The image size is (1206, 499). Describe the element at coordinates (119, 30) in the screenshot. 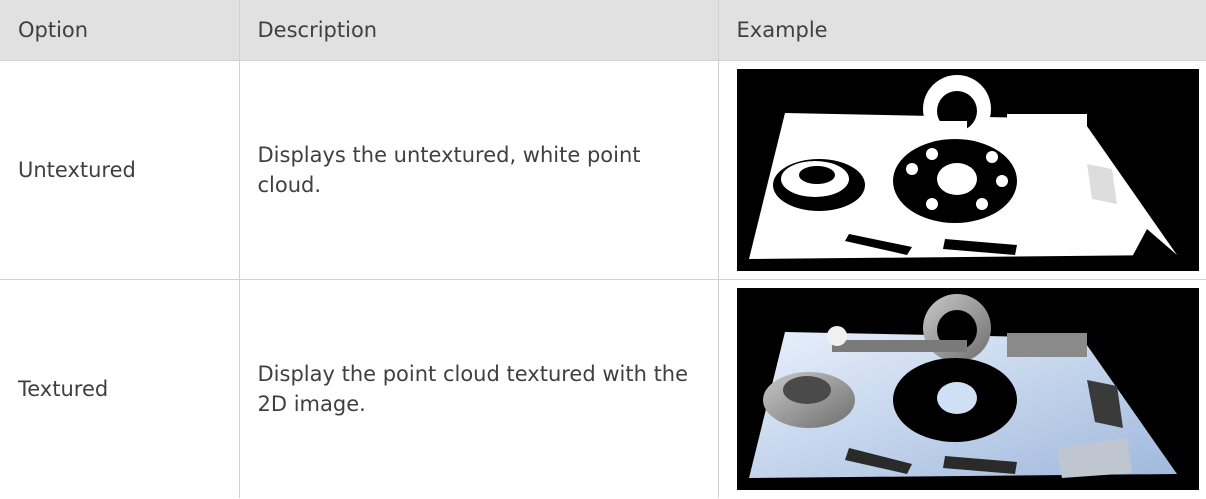

I see `header-option: Option` at that location.